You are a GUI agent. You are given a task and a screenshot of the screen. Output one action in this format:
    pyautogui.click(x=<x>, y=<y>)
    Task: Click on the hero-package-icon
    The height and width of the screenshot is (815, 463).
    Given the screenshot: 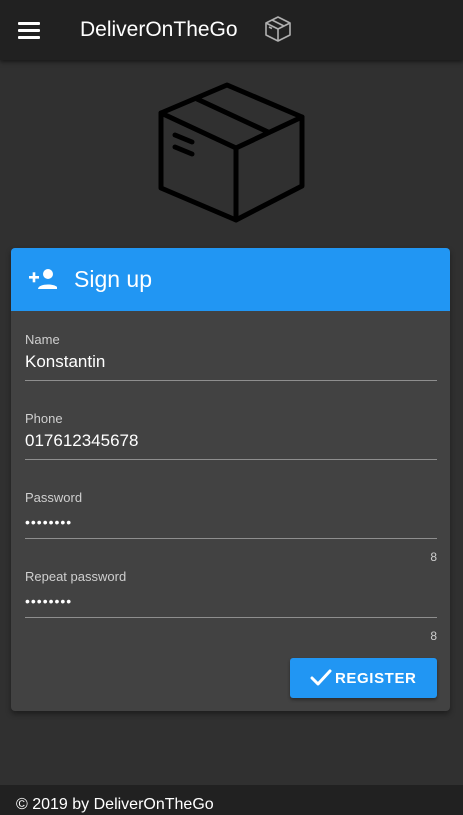 What is the action you would take?
    pyautogui.click(x=231, y=152)
    